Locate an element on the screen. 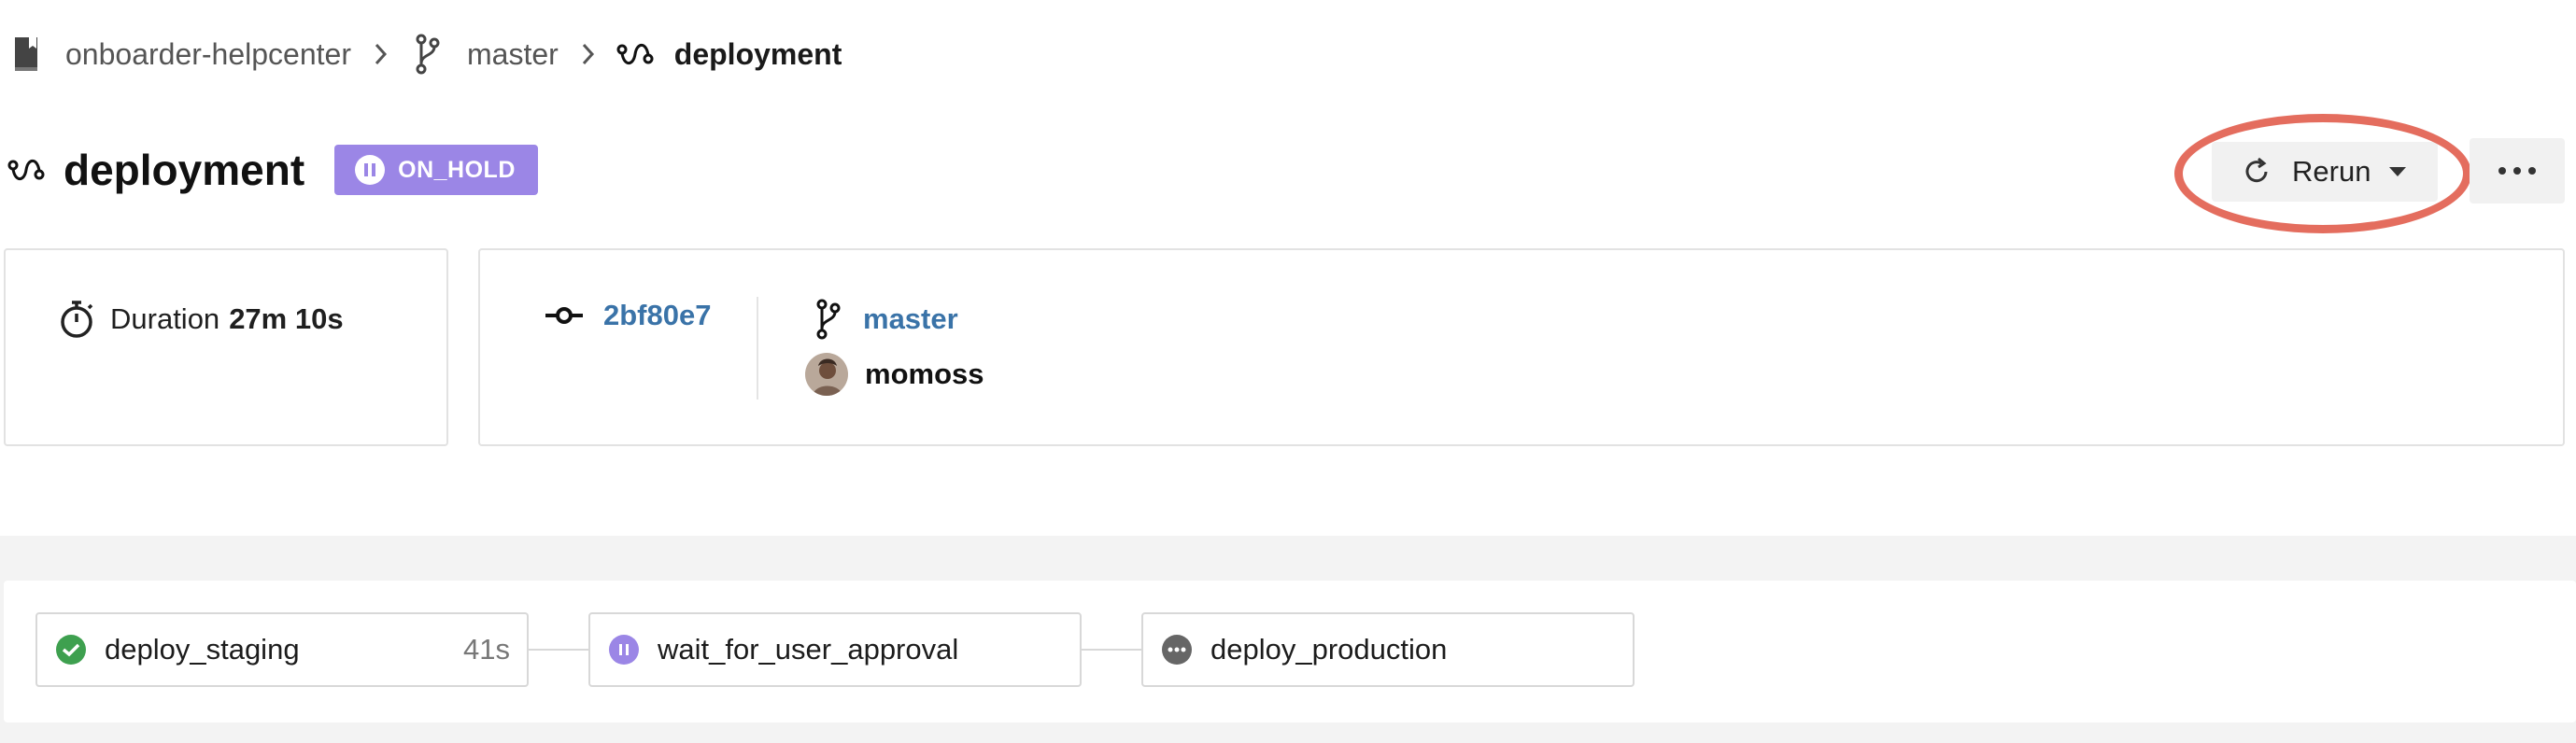  status-badge: ON_HOLD is located at coordinates (436, 170).